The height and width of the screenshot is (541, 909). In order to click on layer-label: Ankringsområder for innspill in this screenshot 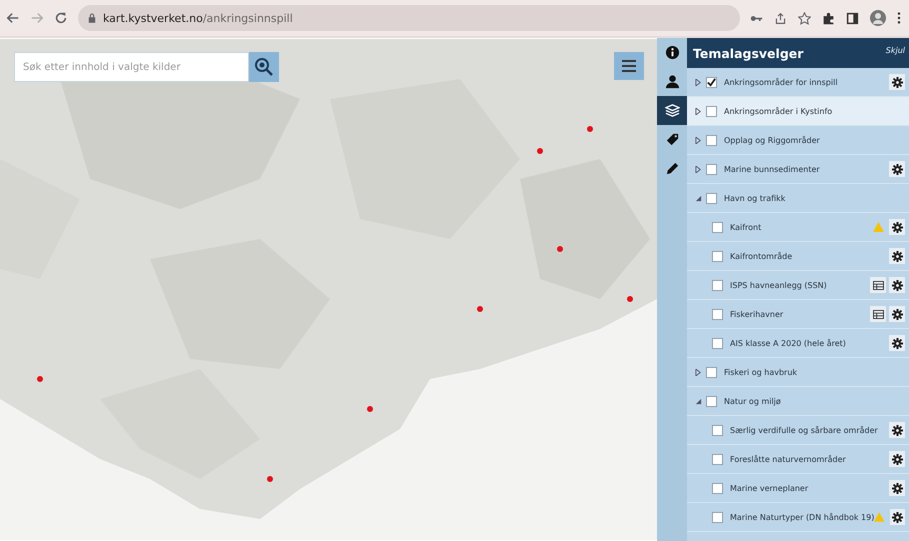, I will do `click(781, 82)`.